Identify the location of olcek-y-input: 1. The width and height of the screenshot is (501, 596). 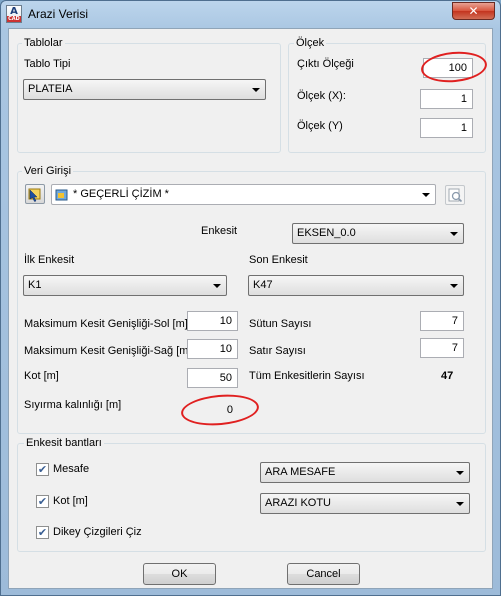
(446, 128).